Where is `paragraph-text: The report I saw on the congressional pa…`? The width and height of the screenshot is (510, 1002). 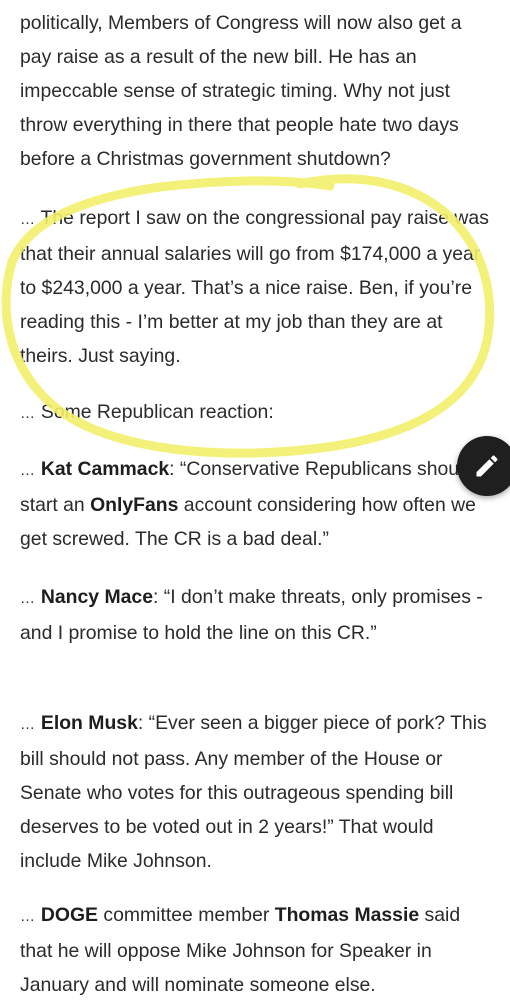
paragraph-text: The report I saw on the congressional pa… is located at coordinates (254, 287).